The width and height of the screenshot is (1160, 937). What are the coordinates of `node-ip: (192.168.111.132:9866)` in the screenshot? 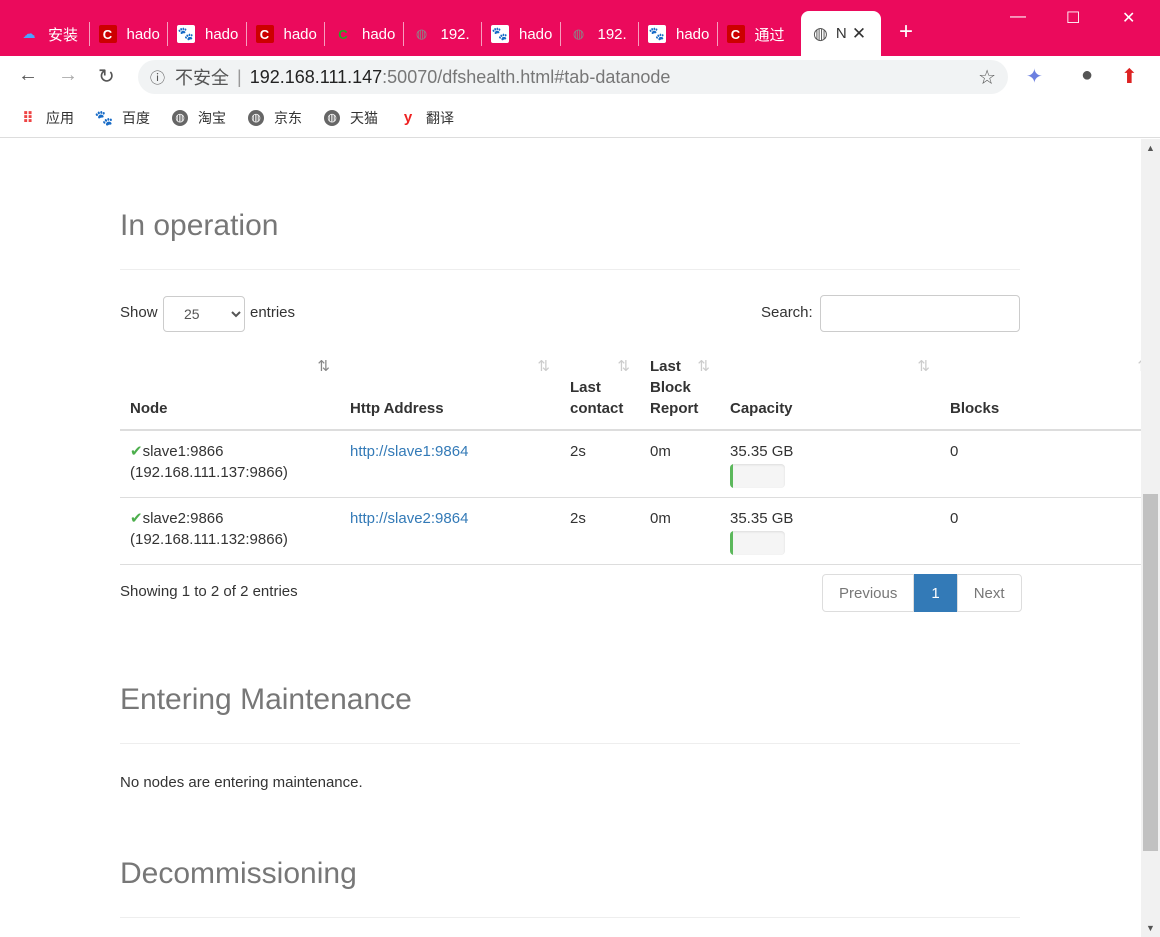 It's located at (209, 539).